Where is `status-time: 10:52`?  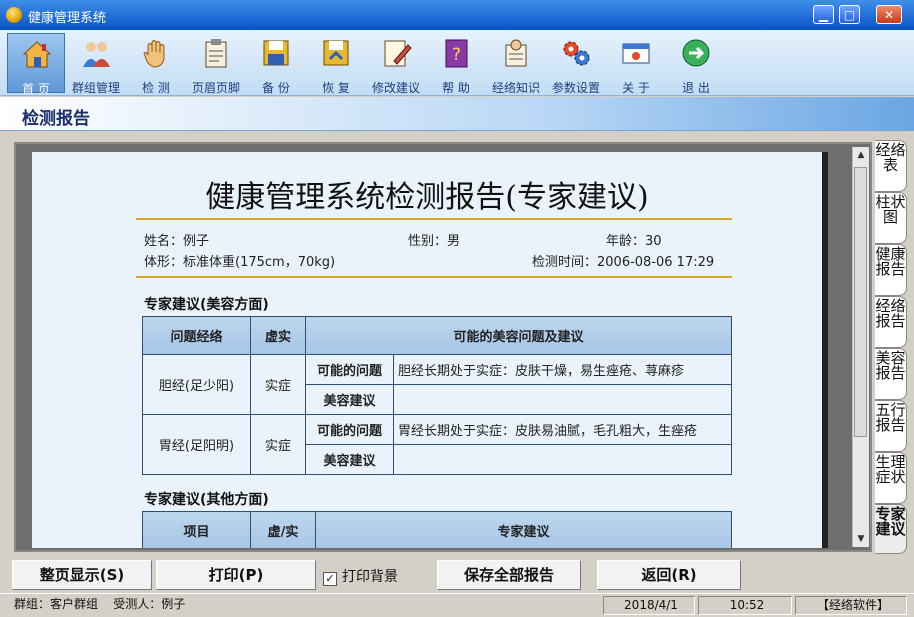 status-time: 10:52 is located at coordinates (745, 605).